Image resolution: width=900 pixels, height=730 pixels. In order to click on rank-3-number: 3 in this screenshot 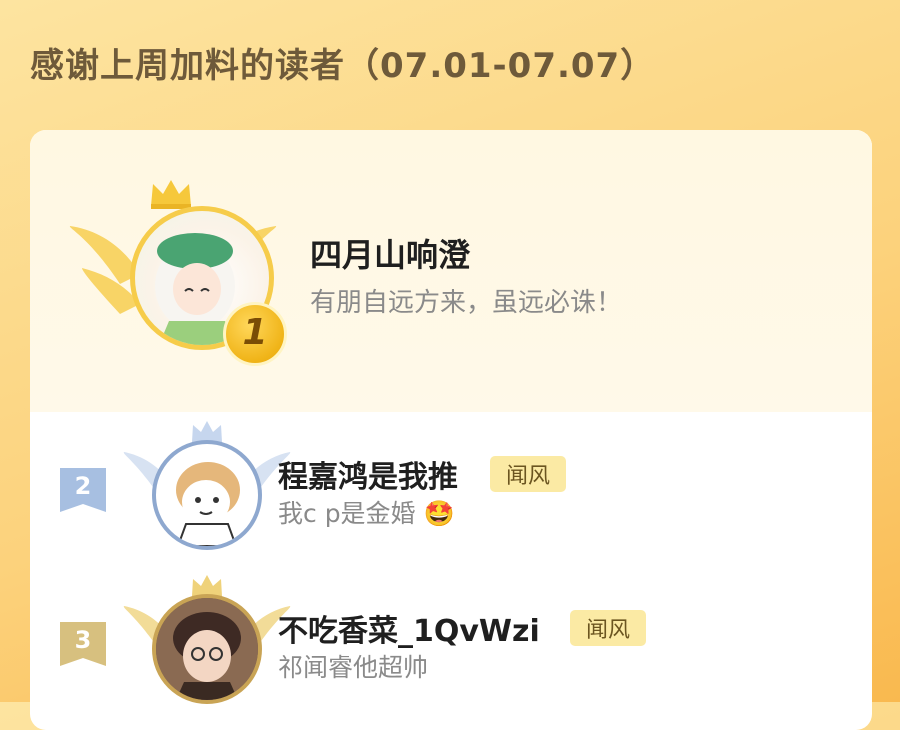, I will do `click(83, 640)`.